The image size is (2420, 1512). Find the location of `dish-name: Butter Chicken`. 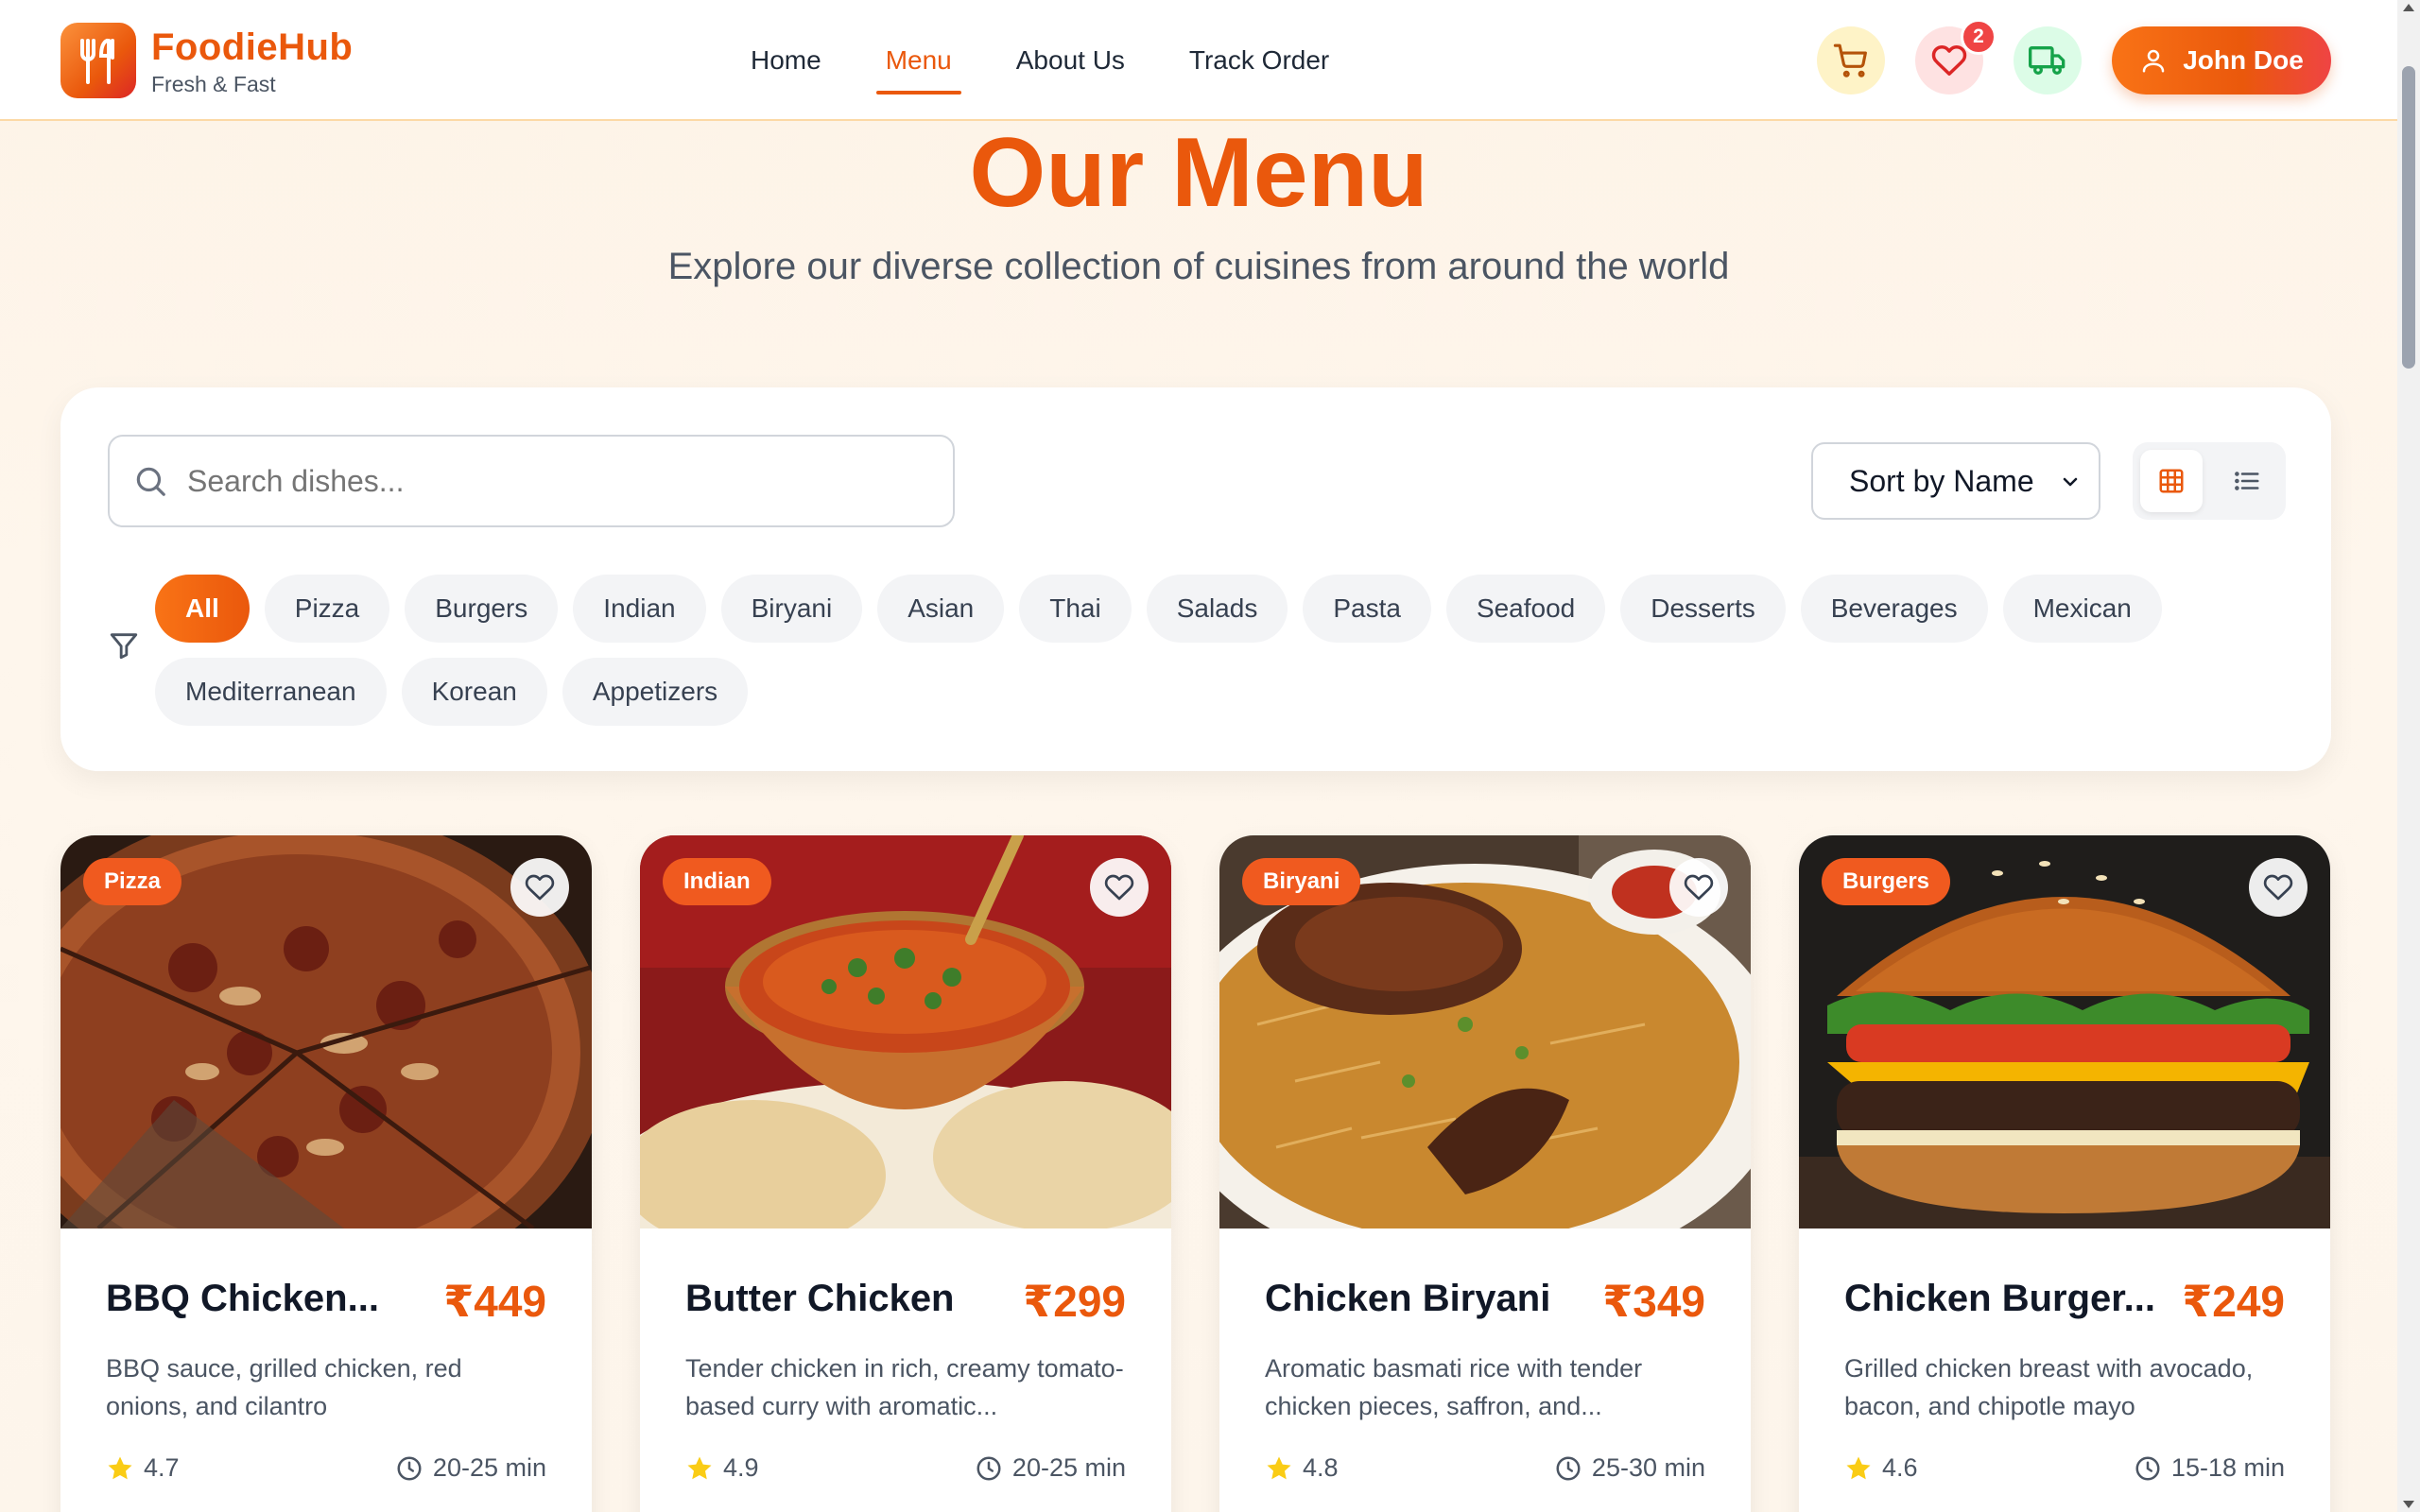

dish-name: Butter Chicken is located at coordinates (820, 1298).